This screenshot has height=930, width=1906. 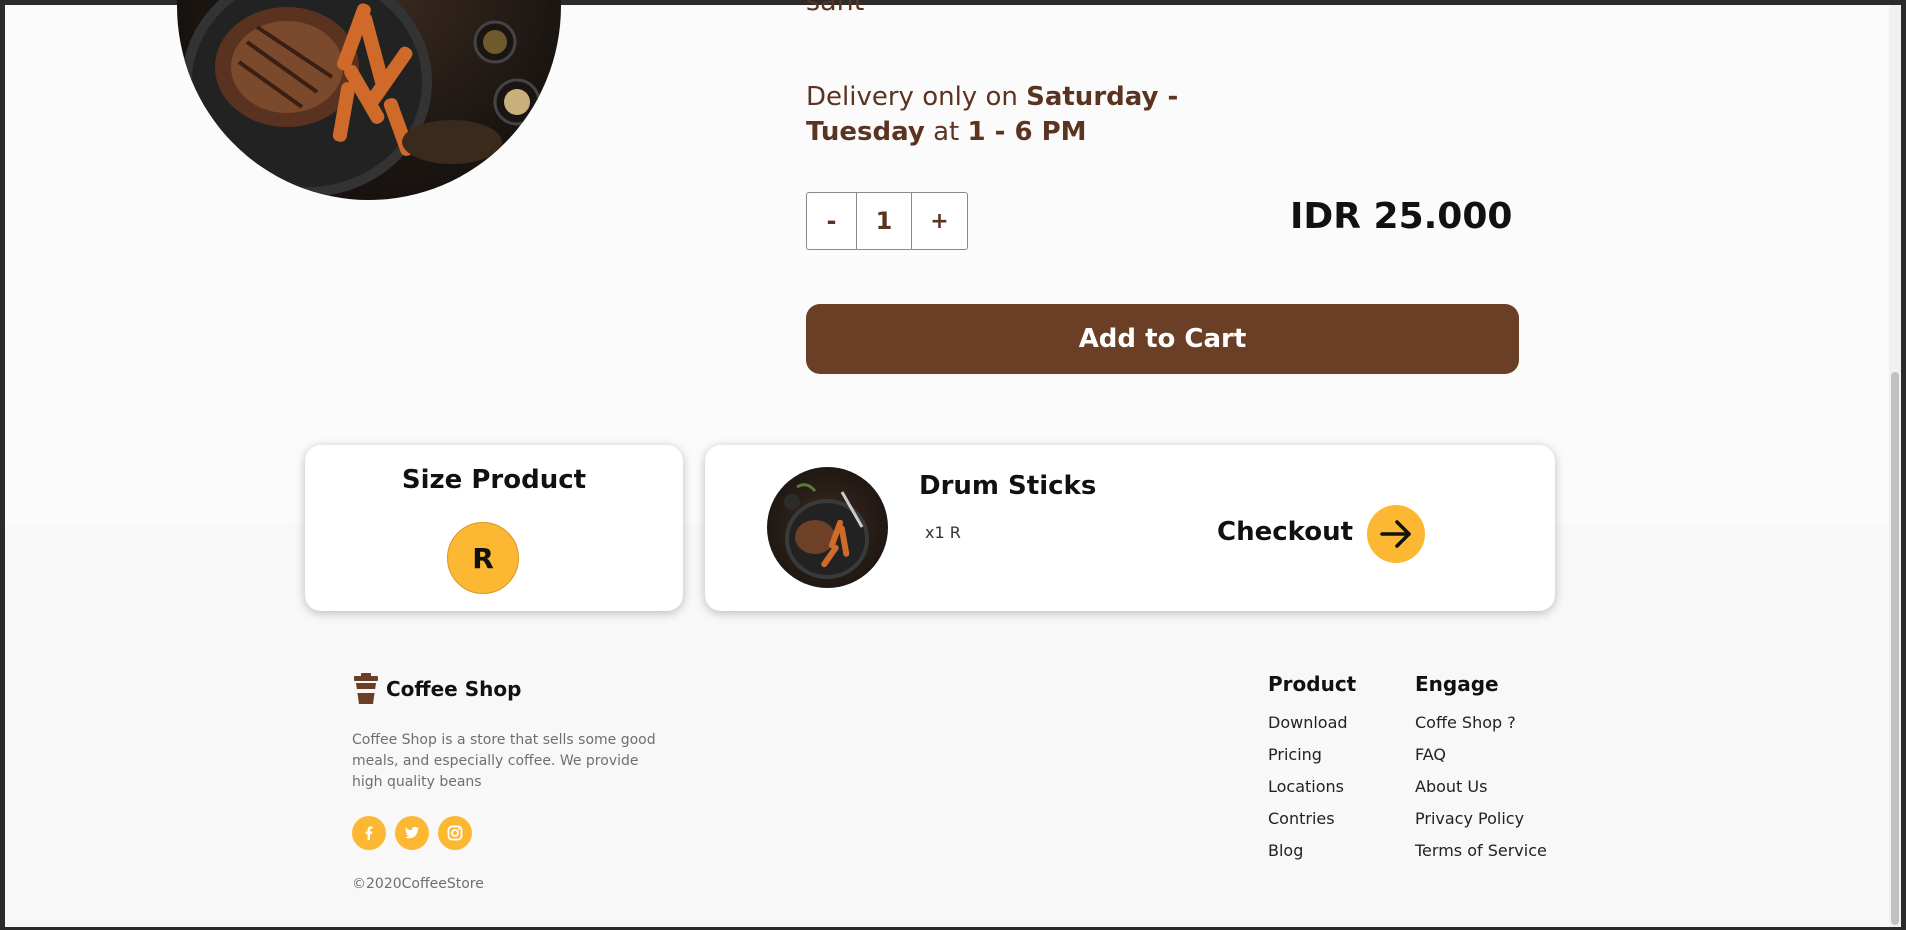 What do you see at coordinates (1285, 532) in the screenshot?
I see `checkout-label: Checkout` at bounding box center [1285, 532].